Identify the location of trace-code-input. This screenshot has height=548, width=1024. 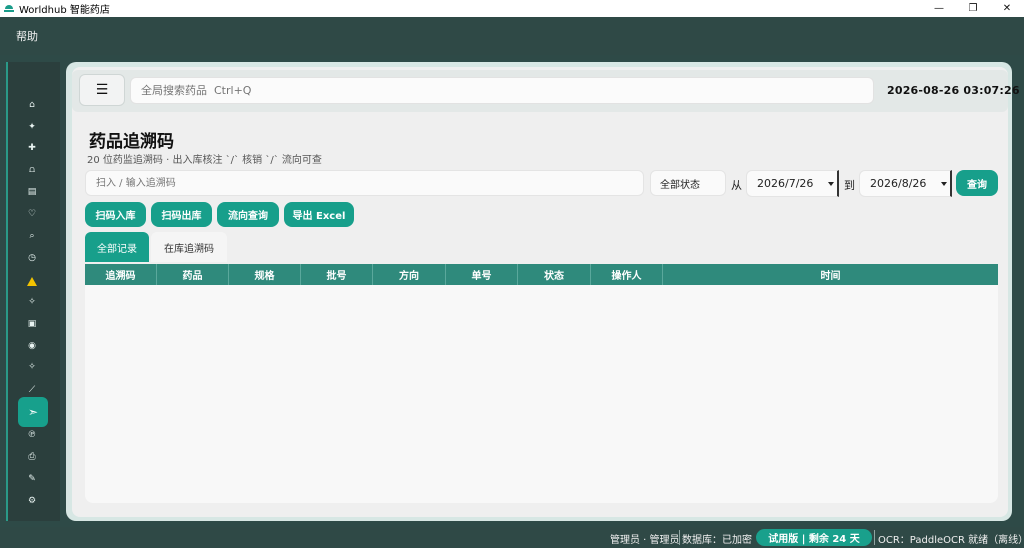
(364, 183).